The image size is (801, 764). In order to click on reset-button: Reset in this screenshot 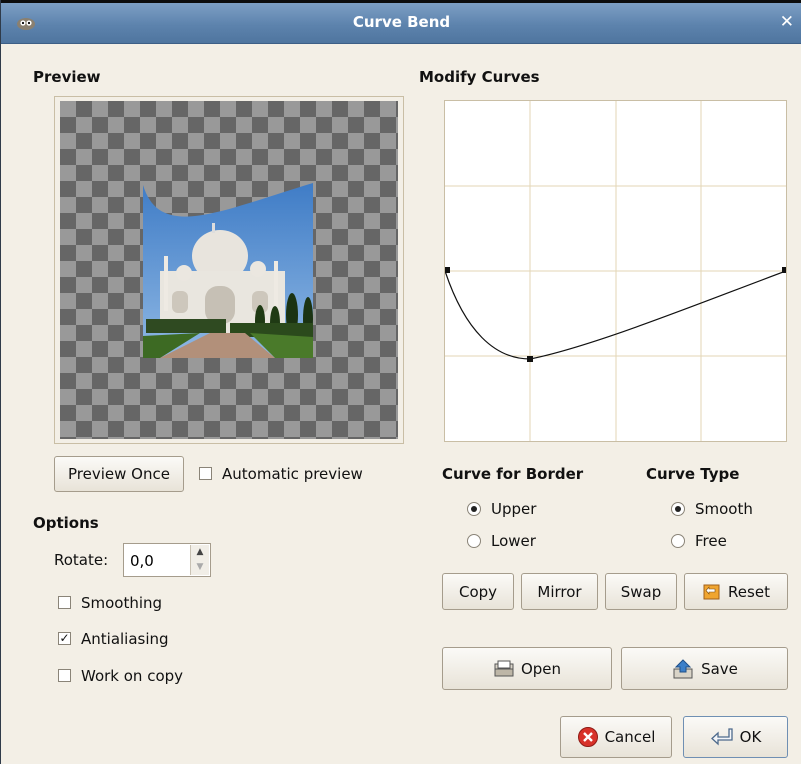, I will do `click(736, 591)`.